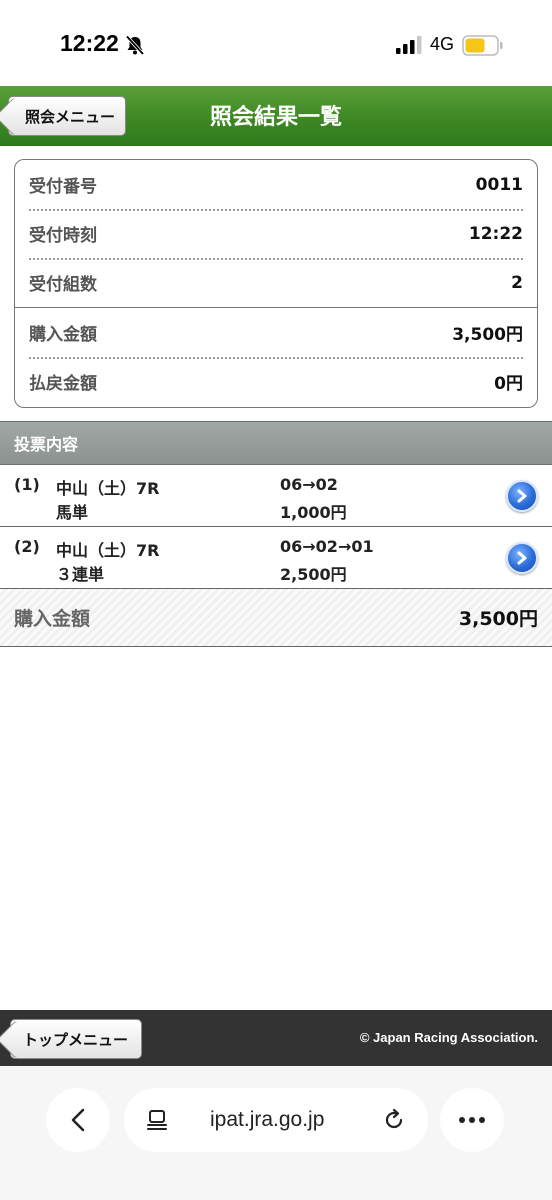  I want to click on total-amount-row: 購入金額 3,500円, so click(276, 618).